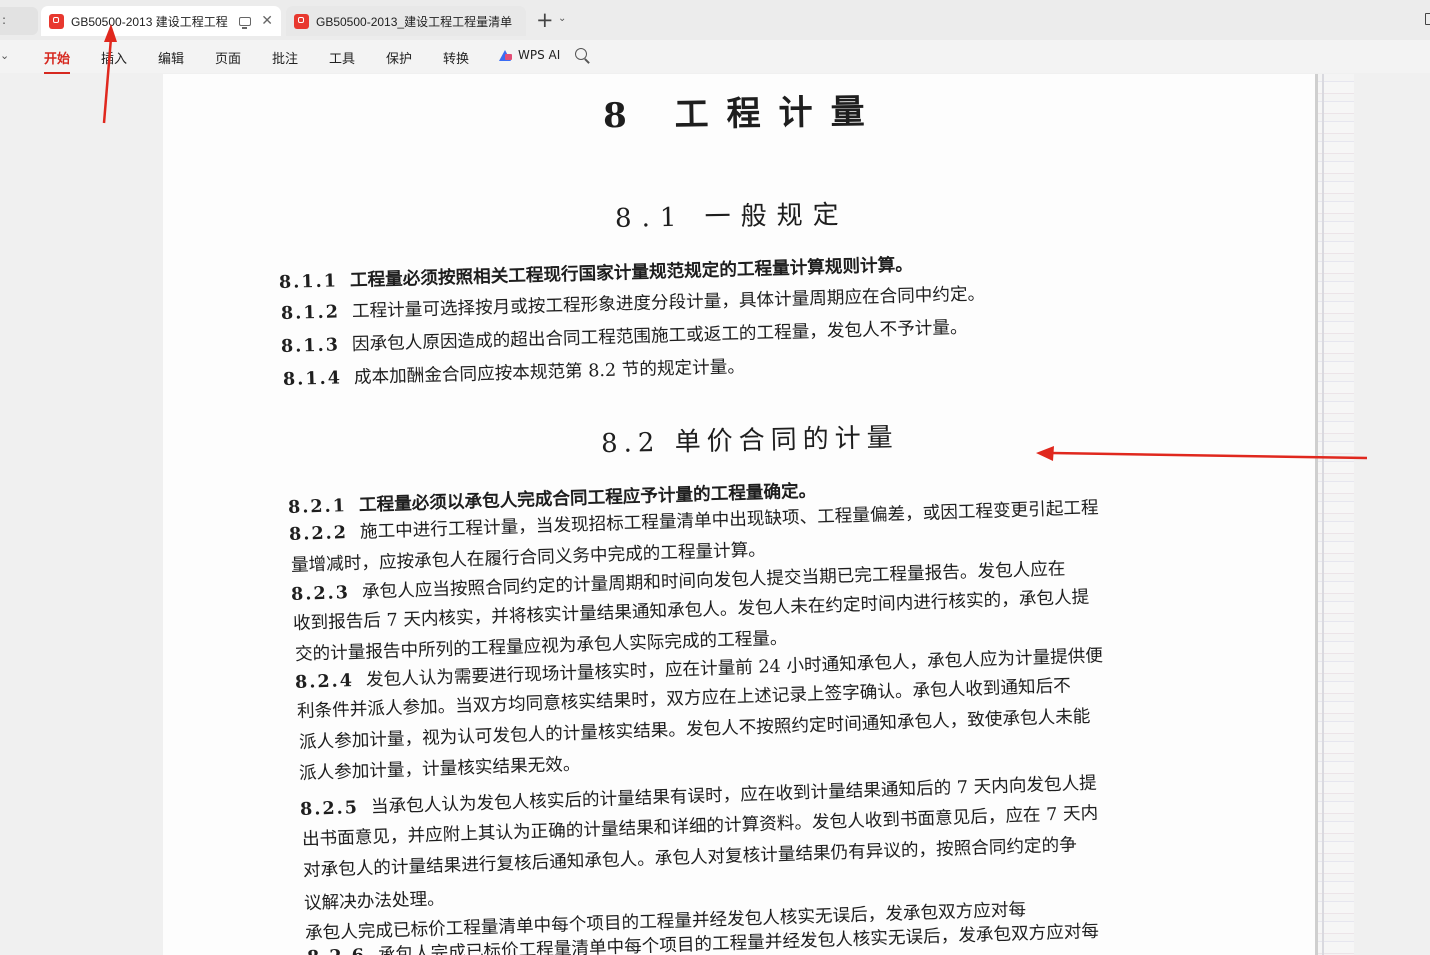 Image resolution: width=1430 pixels, height=955 pixels. Describe the element at coordinates (742, 114) in the screenshot. I see `chapter-title: 8 工程计量` at that location.